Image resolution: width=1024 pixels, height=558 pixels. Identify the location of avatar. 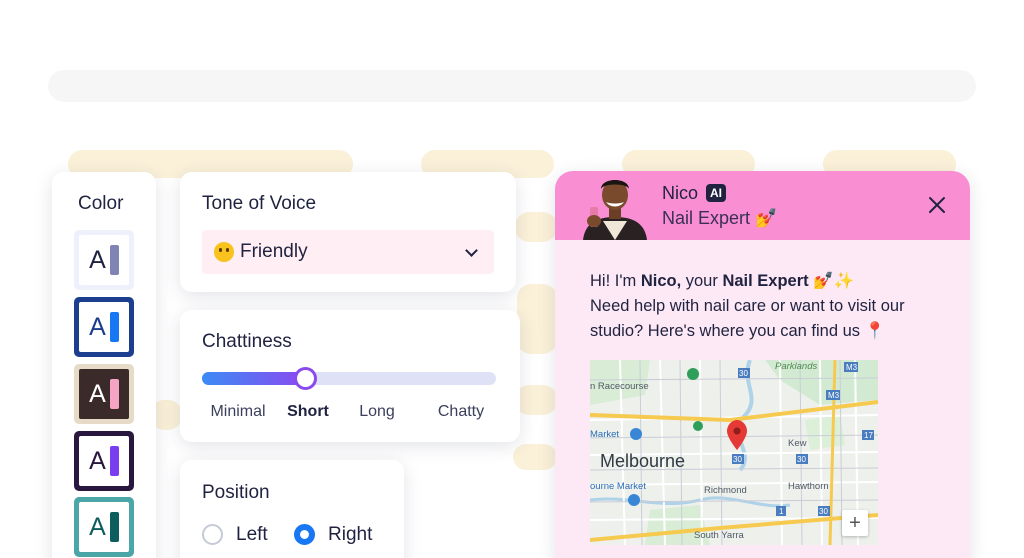
(615, 205).